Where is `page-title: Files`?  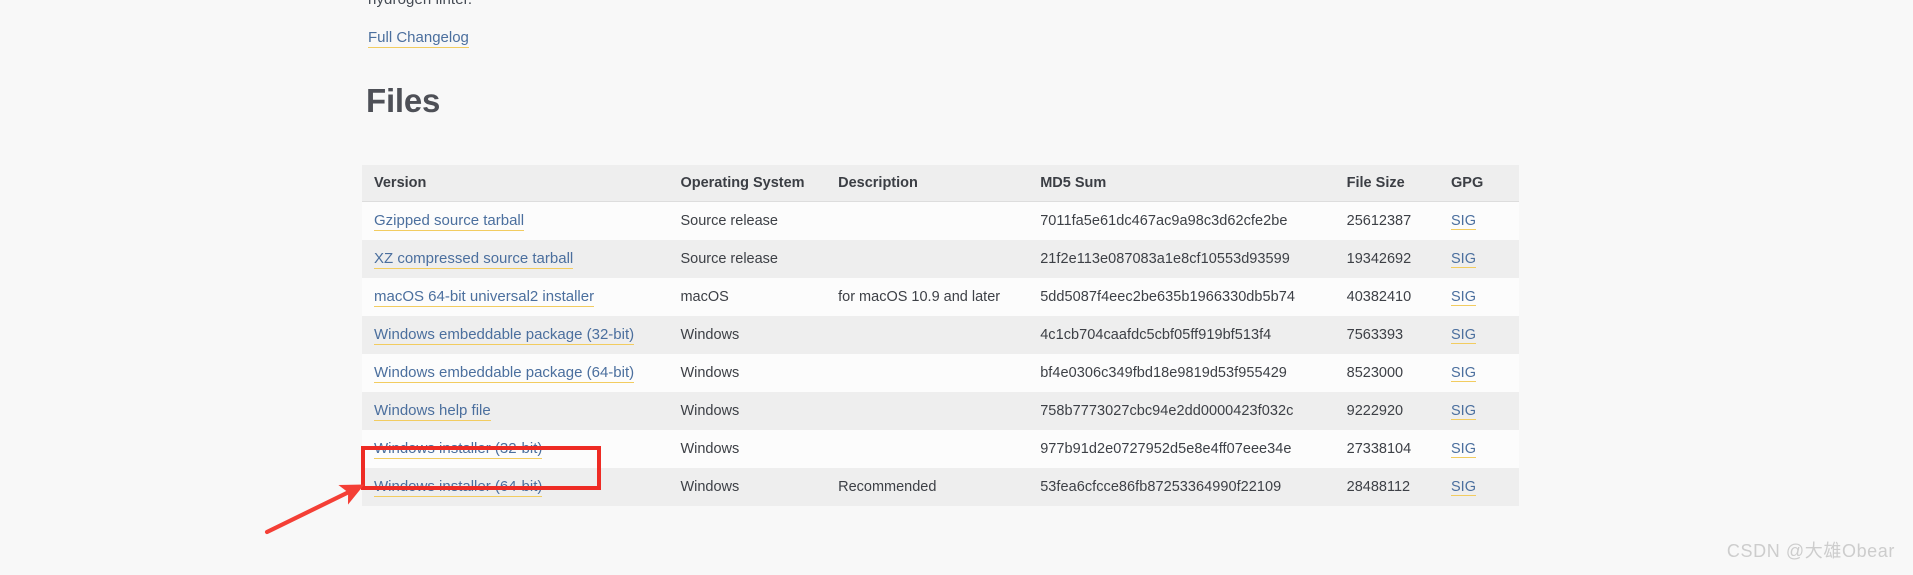 page-title: Files is located at coordinates (403, 100).